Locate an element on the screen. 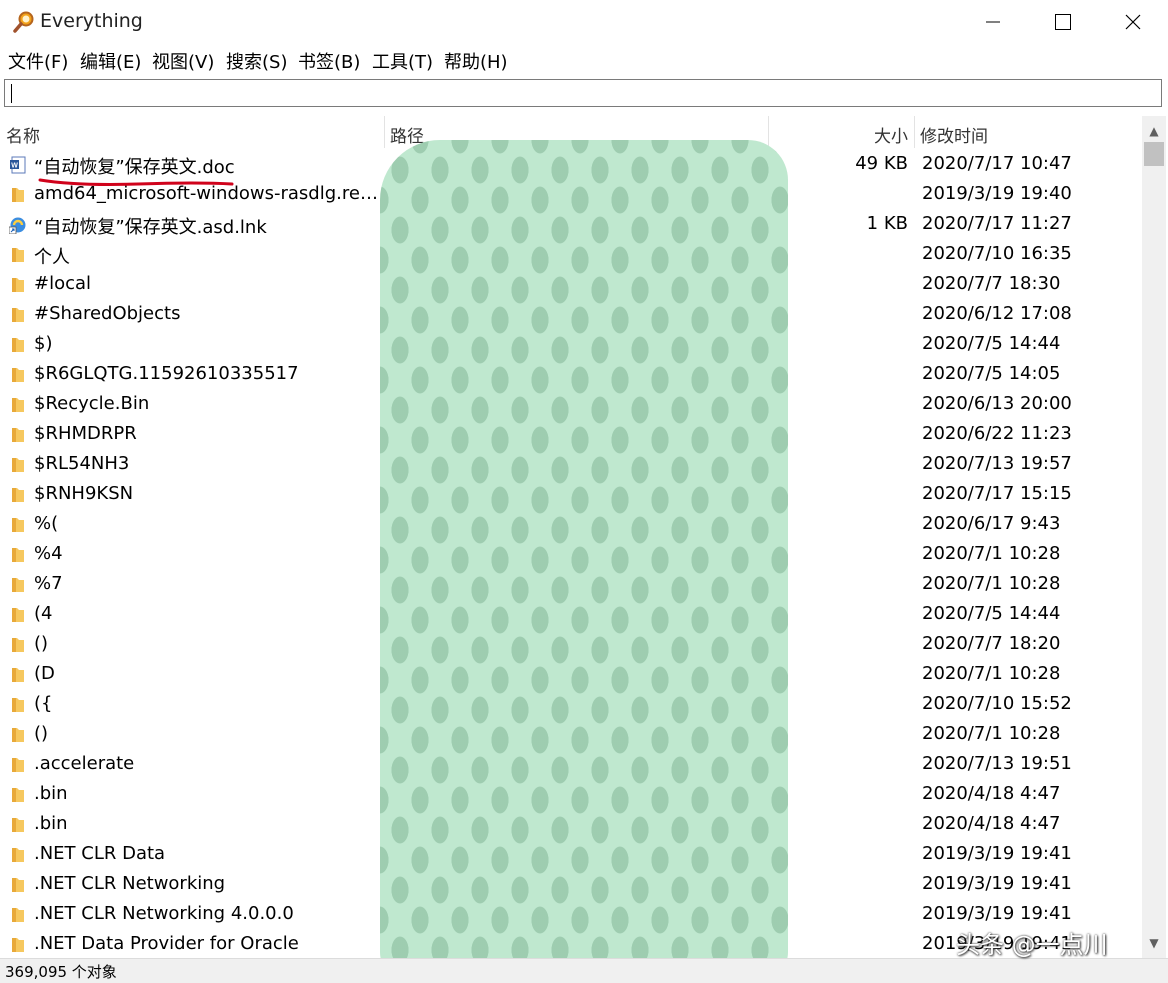 The height and width of the screenshot is (983, 1168). row-name: $R6GLQTG.11592610335517 is located at coordinates (166, 373).